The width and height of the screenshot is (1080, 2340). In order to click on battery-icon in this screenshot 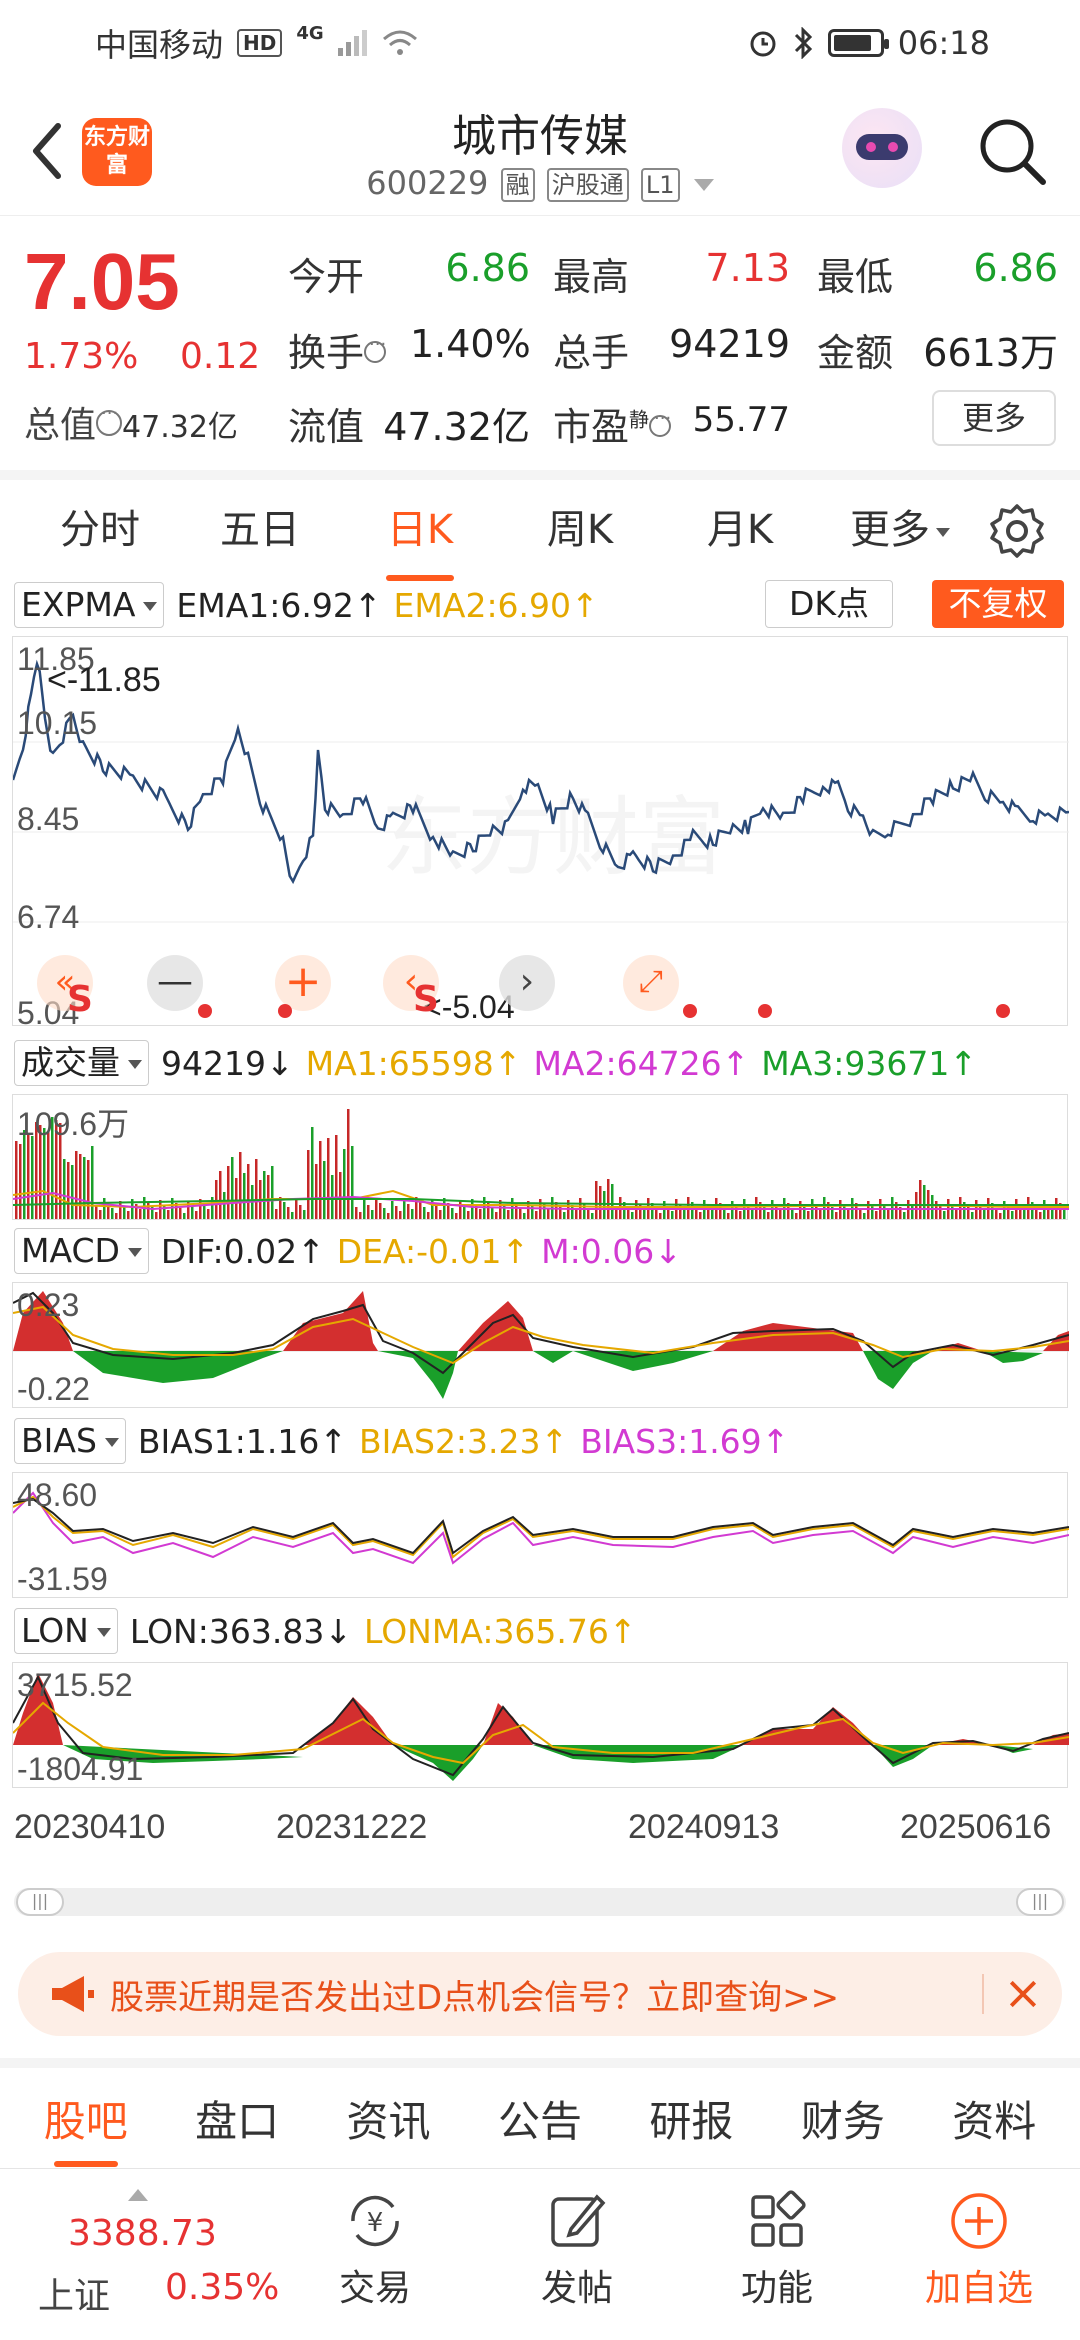, I will do `click(858, 43)`.